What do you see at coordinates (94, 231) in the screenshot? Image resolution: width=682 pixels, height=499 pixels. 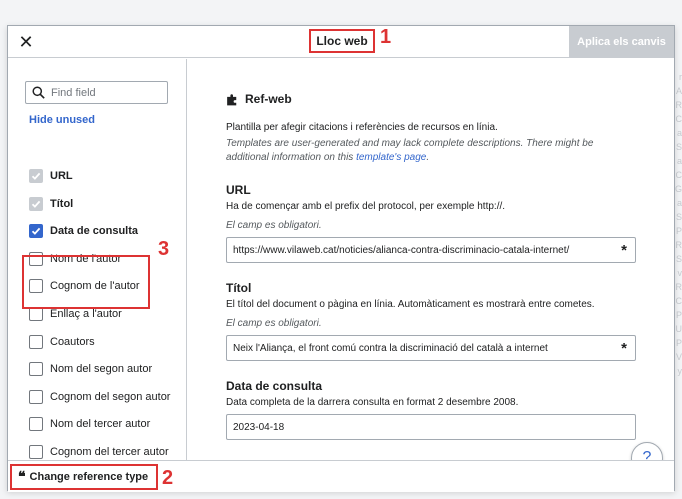 I see `field-label: Data de consulta` at bounding box center [94, 231].